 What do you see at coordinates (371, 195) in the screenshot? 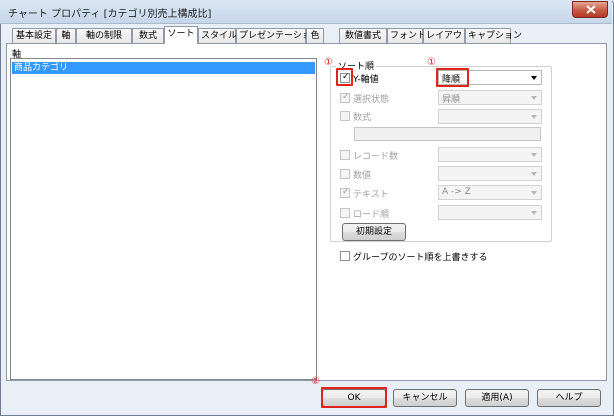
I see `sort-text-label: テキスト` at bounding box center [371, 195].